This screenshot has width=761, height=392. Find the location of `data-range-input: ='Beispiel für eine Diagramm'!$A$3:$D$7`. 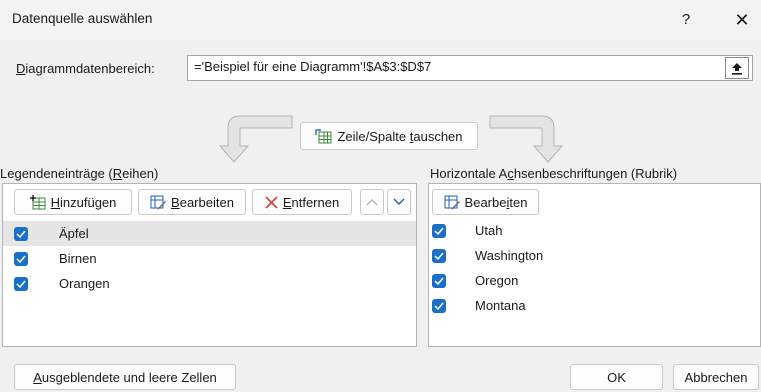

data-range-input: ='Beispiel für eine Diagramm'!$A$3:$D$7 is located at coordinates (470, 68).